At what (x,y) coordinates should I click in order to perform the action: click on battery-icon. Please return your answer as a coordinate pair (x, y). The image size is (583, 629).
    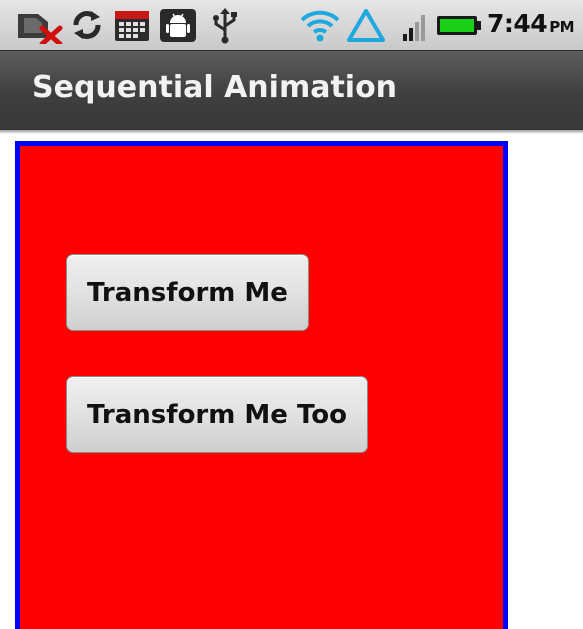
    Looking at the image, I should click on (459, 25).